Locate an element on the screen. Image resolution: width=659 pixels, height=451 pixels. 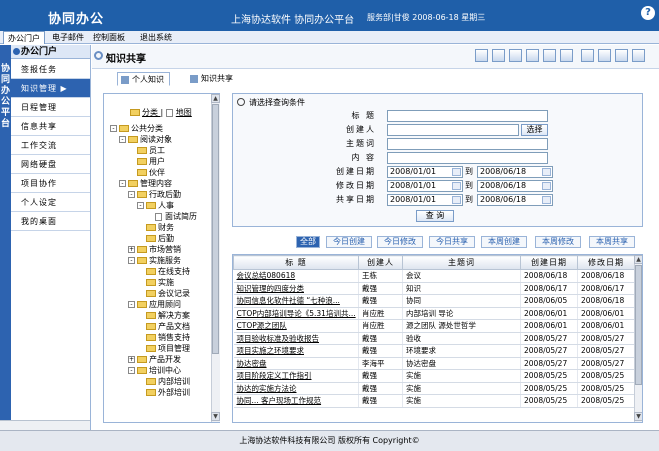
new-doc-icon is located at coordinates (481, 55).